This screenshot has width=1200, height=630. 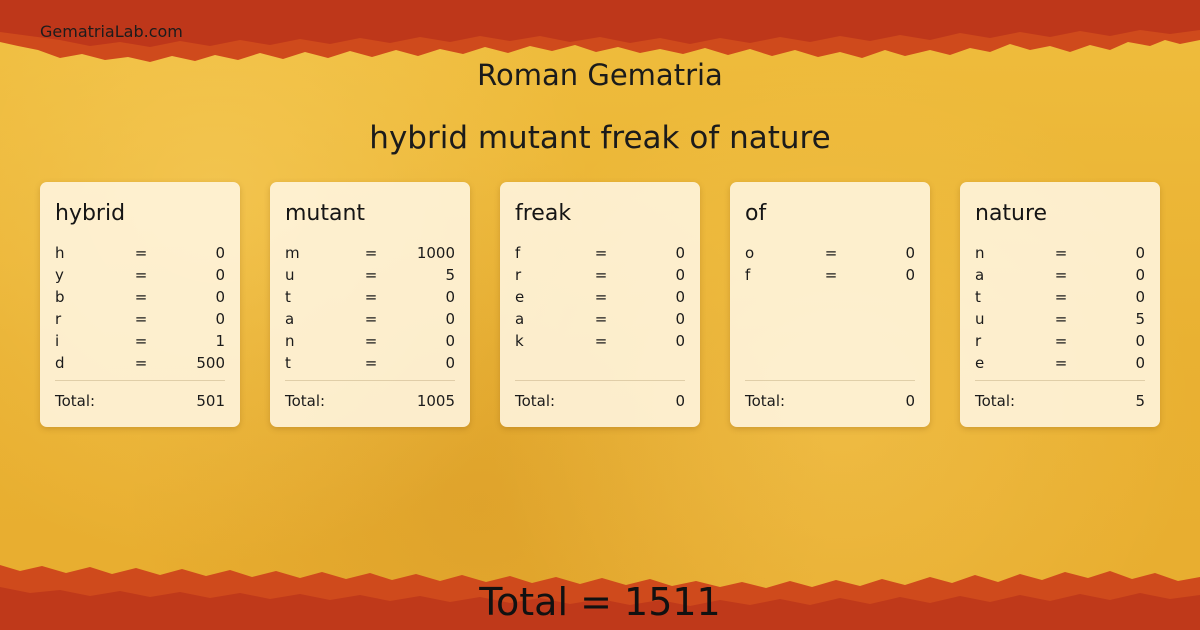 What do you see at coordinates (111, 31) in the screenshot?
I see `site-brand-link: GematriaLab.com` at bounding box center [111, 31].